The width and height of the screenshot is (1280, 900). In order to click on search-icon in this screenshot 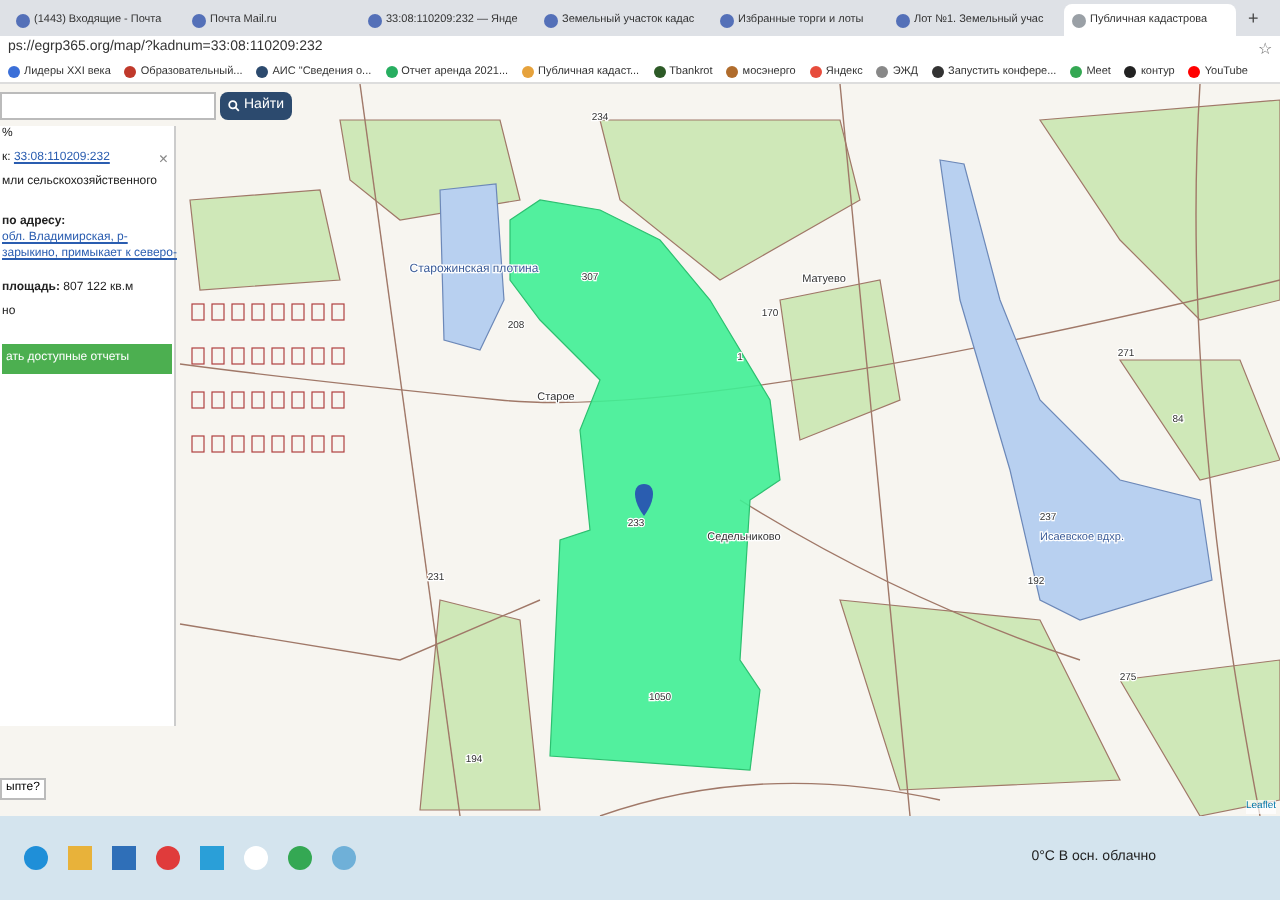, I will do `click(234, 106)`.